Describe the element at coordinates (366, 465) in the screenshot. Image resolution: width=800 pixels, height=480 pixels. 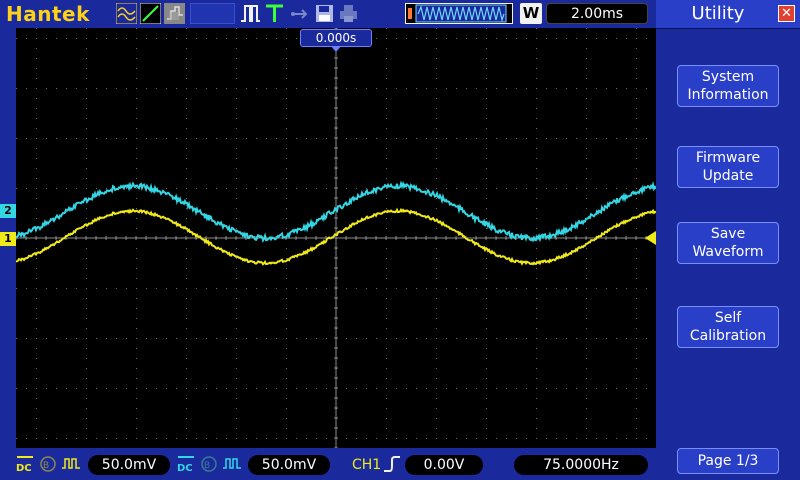
I see `trigger-source-label: CH1` at that location.